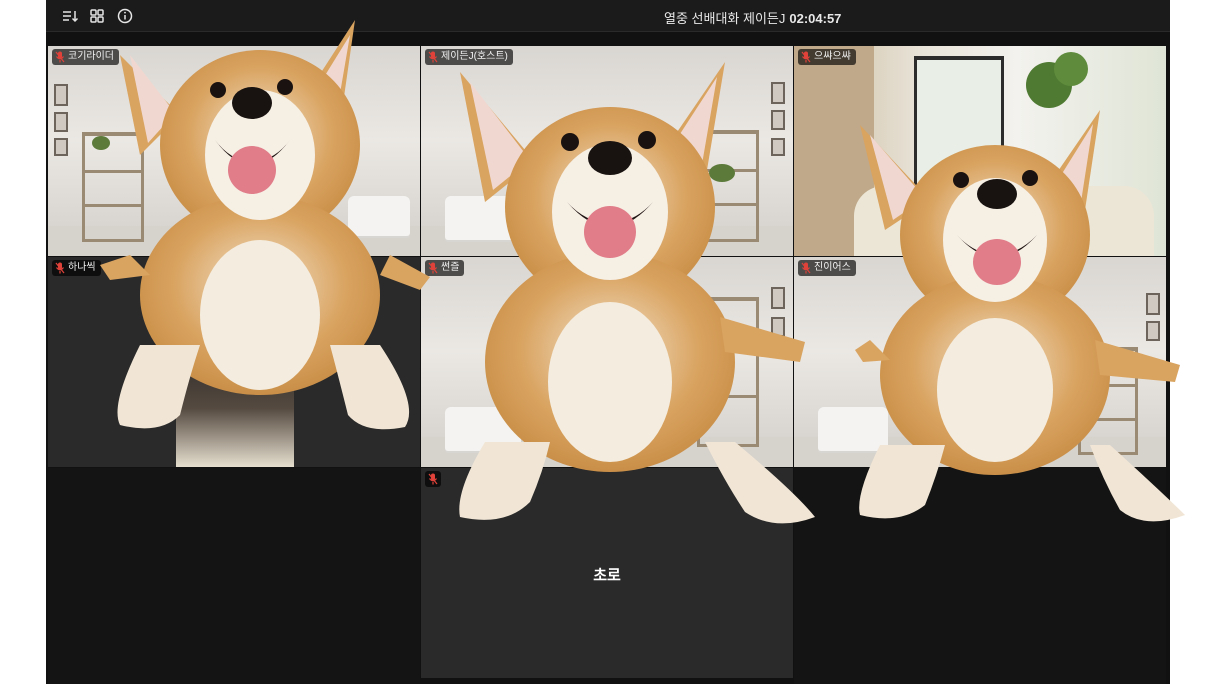 The image size is (1216, 684). I want to click on meeting-timer: 02:04:57, so click(815, 18).